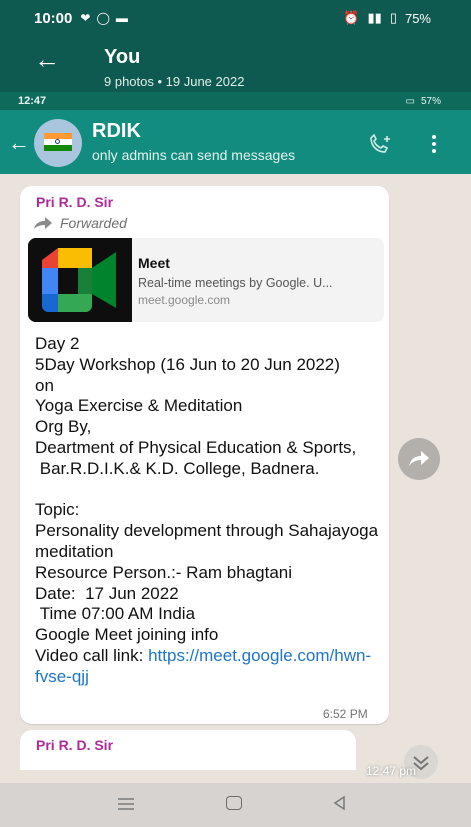 The width and height of the screenshot is (471, 827). What do you see at coordinates (122, 57) in the screenshot?
I see `viewer-title: You` at bounding box center [122, 57].